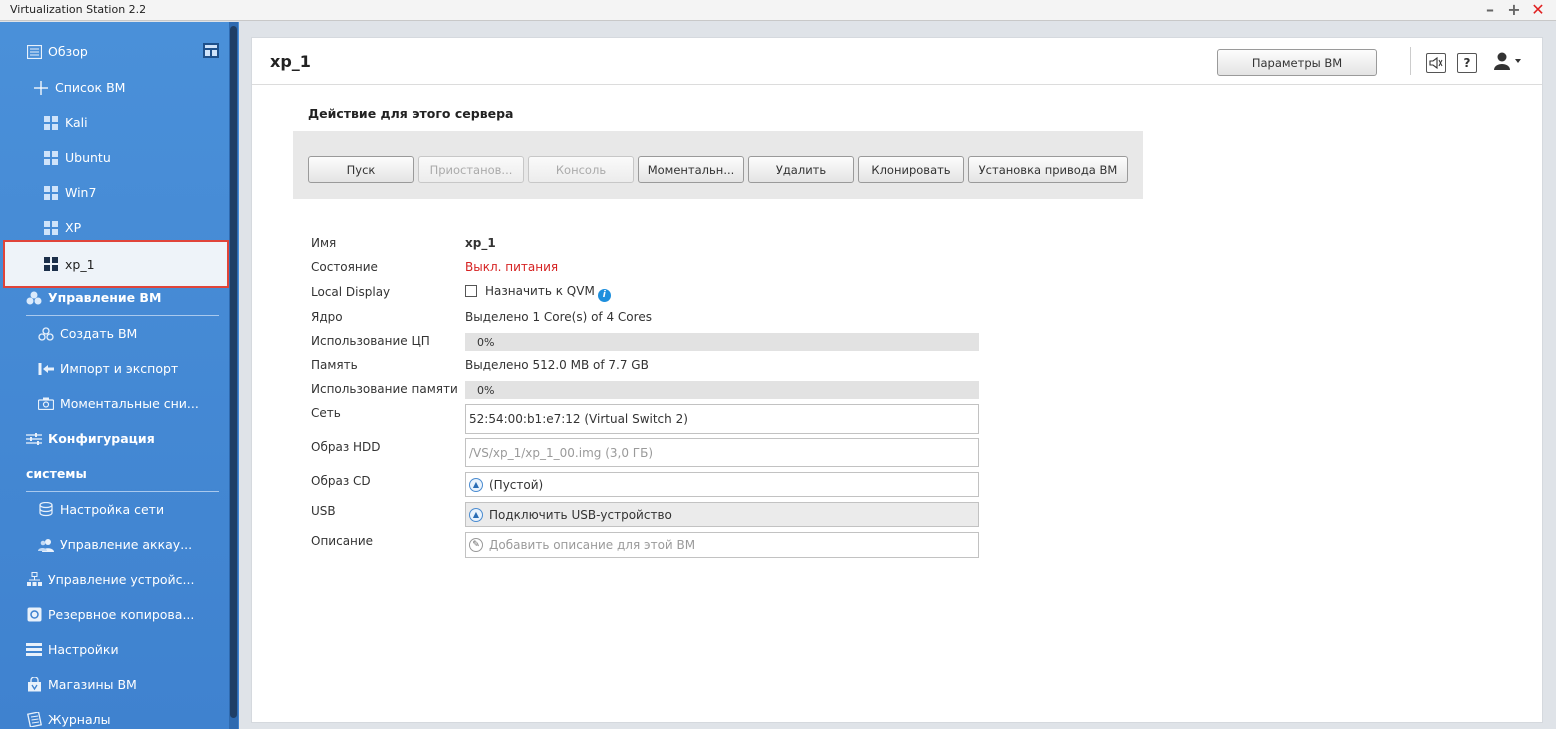  Describe the element at coordinates (46, 369) in the screenshot. I see `import-export-icon` at that location.